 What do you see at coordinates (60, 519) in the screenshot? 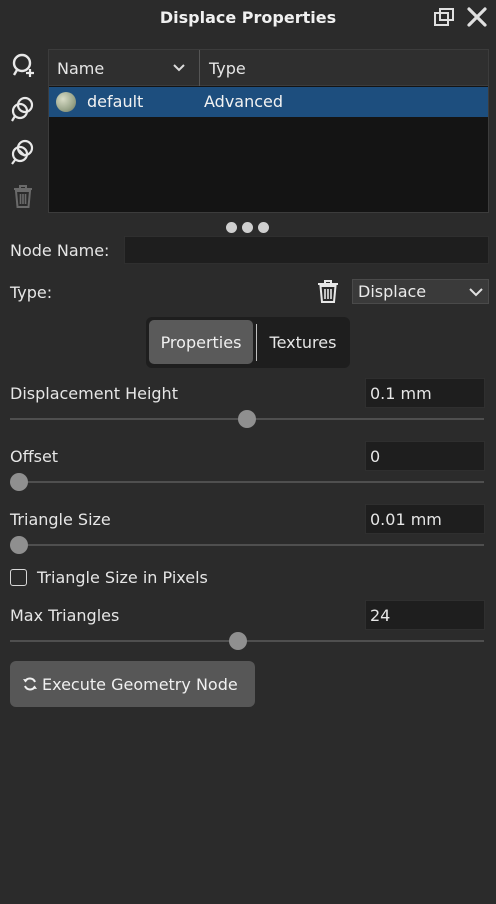
I see `triangle-size-label: Triangle Size` at bounding box center [60, 519].